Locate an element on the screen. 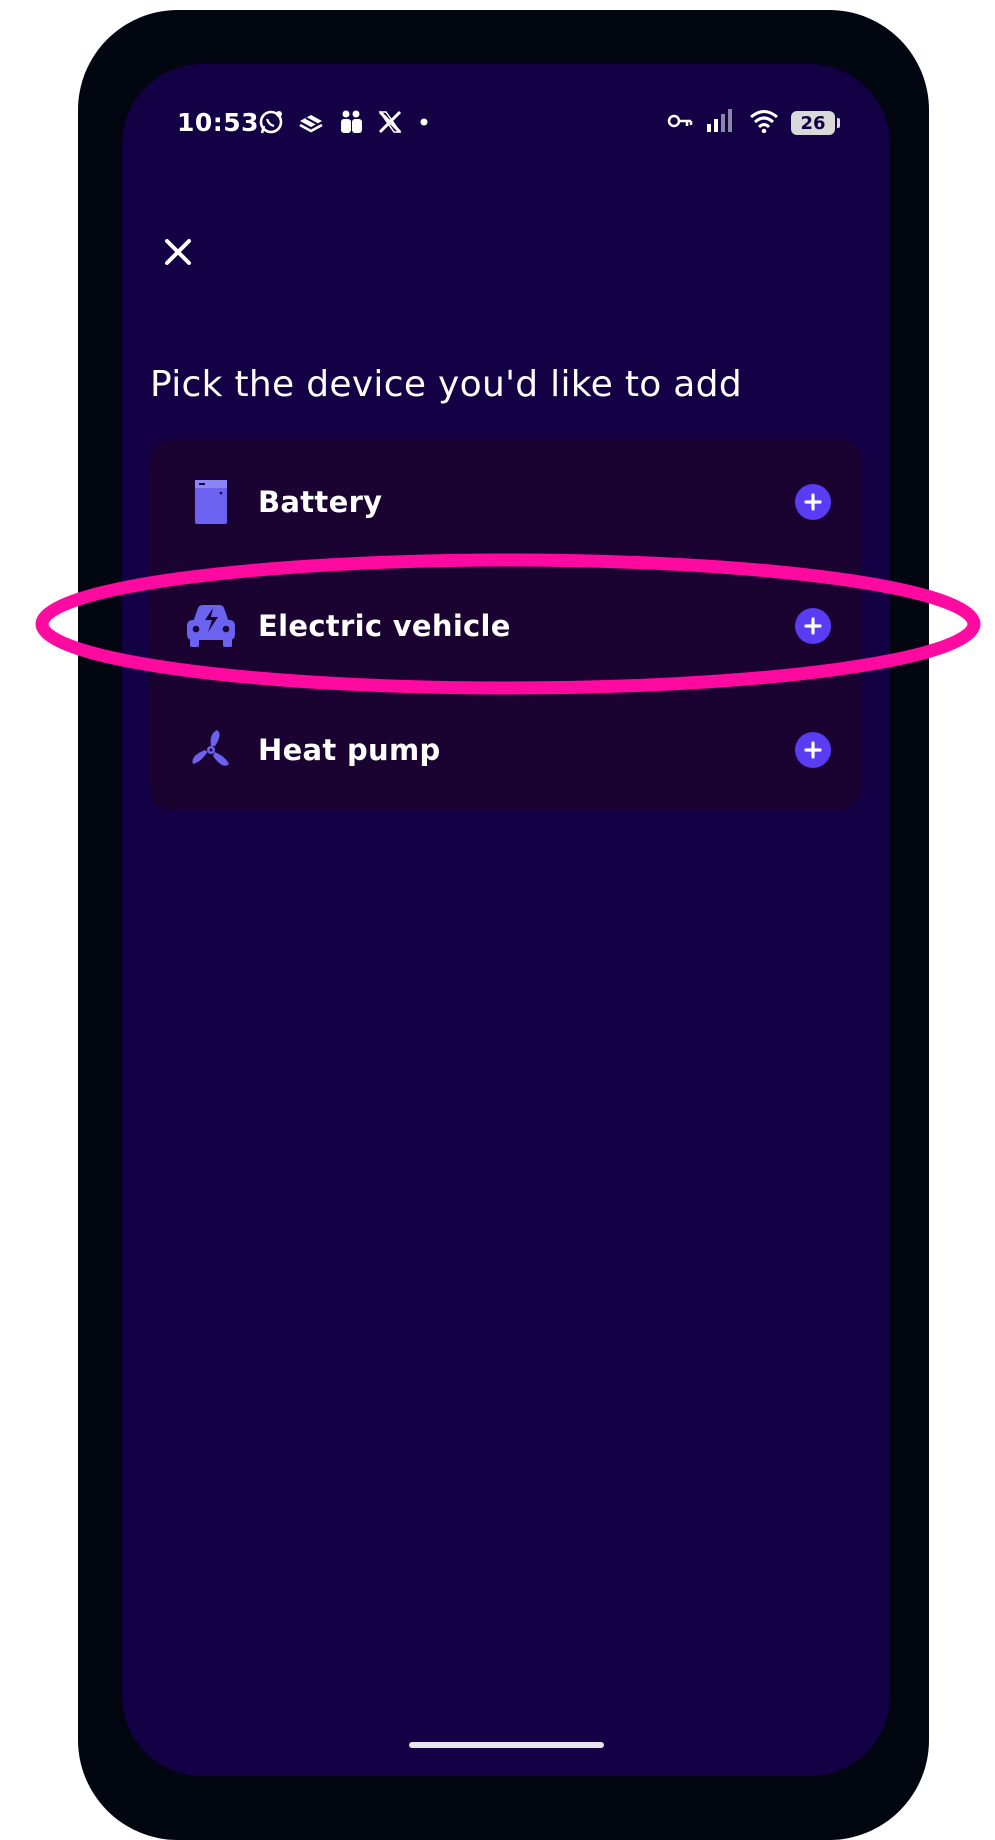 This screenshot has height=1840, width=995. close-icon is located at coordinates (178, 252).